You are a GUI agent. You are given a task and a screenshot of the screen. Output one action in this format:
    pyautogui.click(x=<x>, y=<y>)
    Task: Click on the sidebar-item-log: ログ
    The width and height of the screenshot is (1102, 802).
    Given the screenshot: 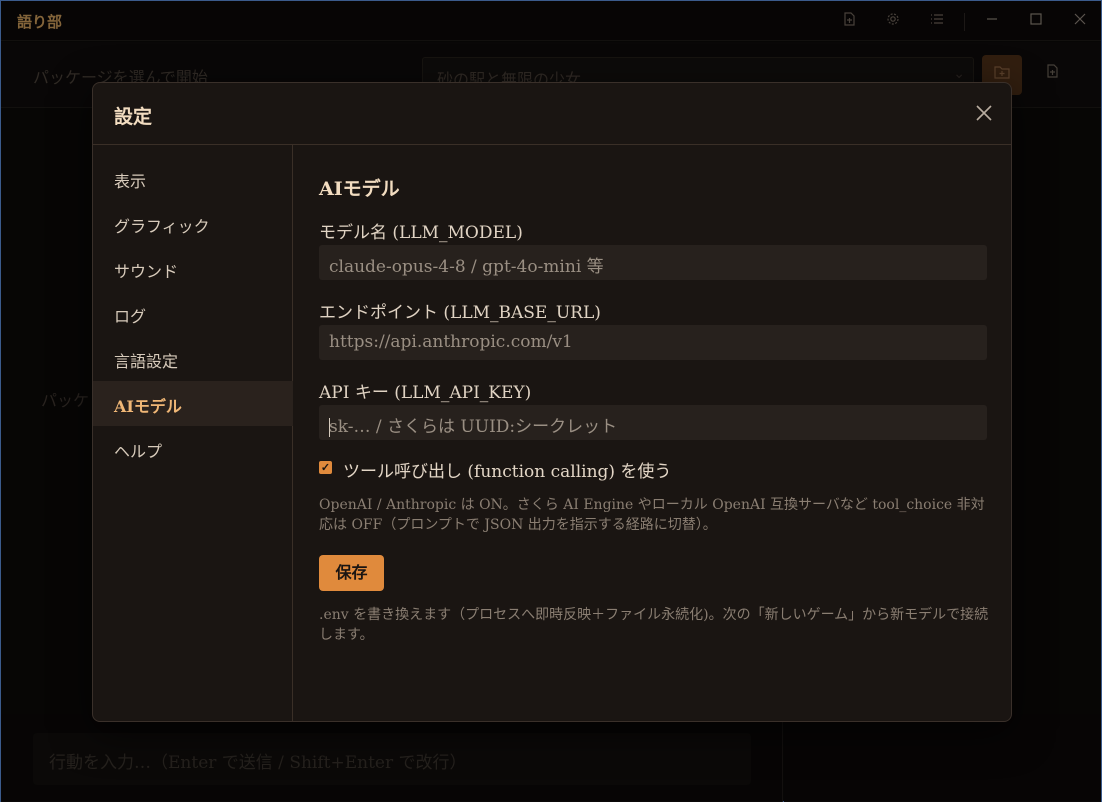 What is the action you would take?
    pyautogui.click(x=193, y=313)
    